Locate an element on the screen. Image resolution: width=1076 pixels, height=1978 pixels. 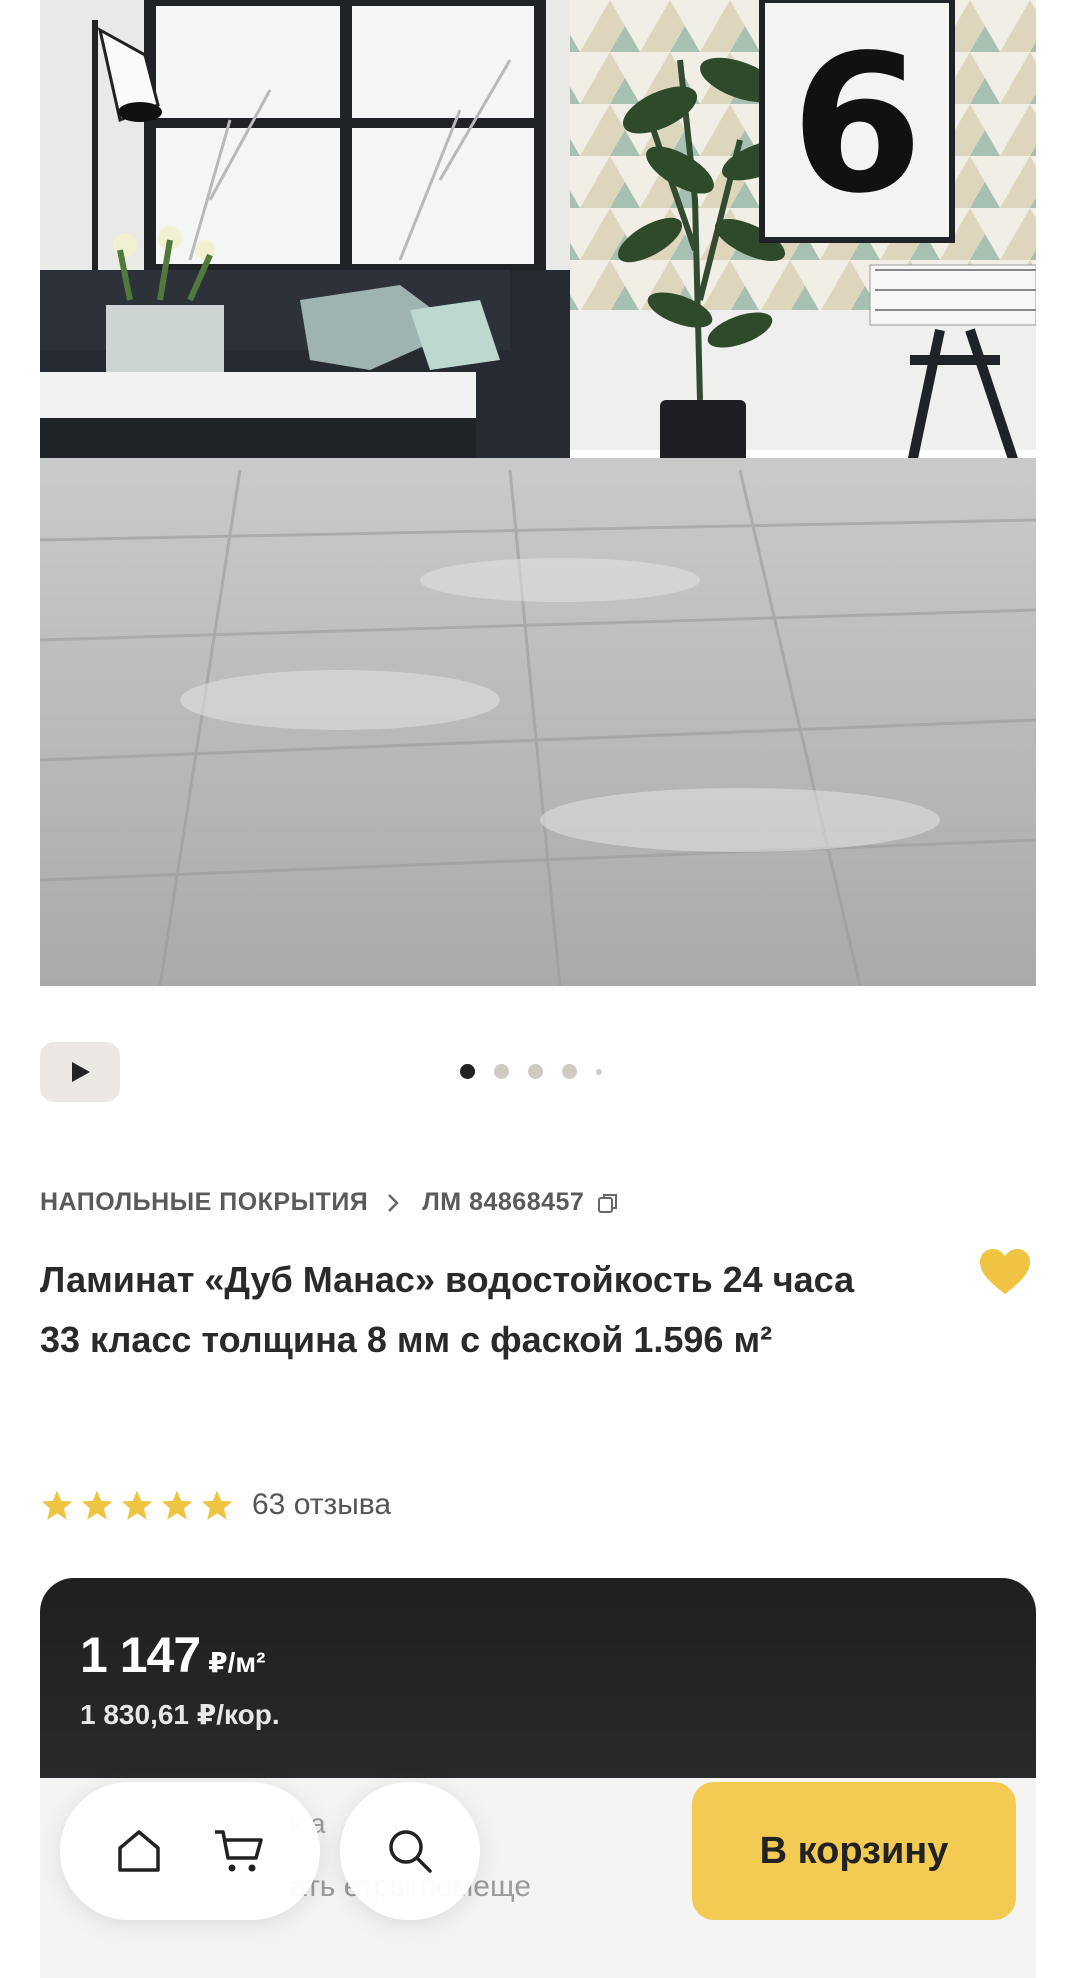
search-icon is located at coordinates (410, 1851).